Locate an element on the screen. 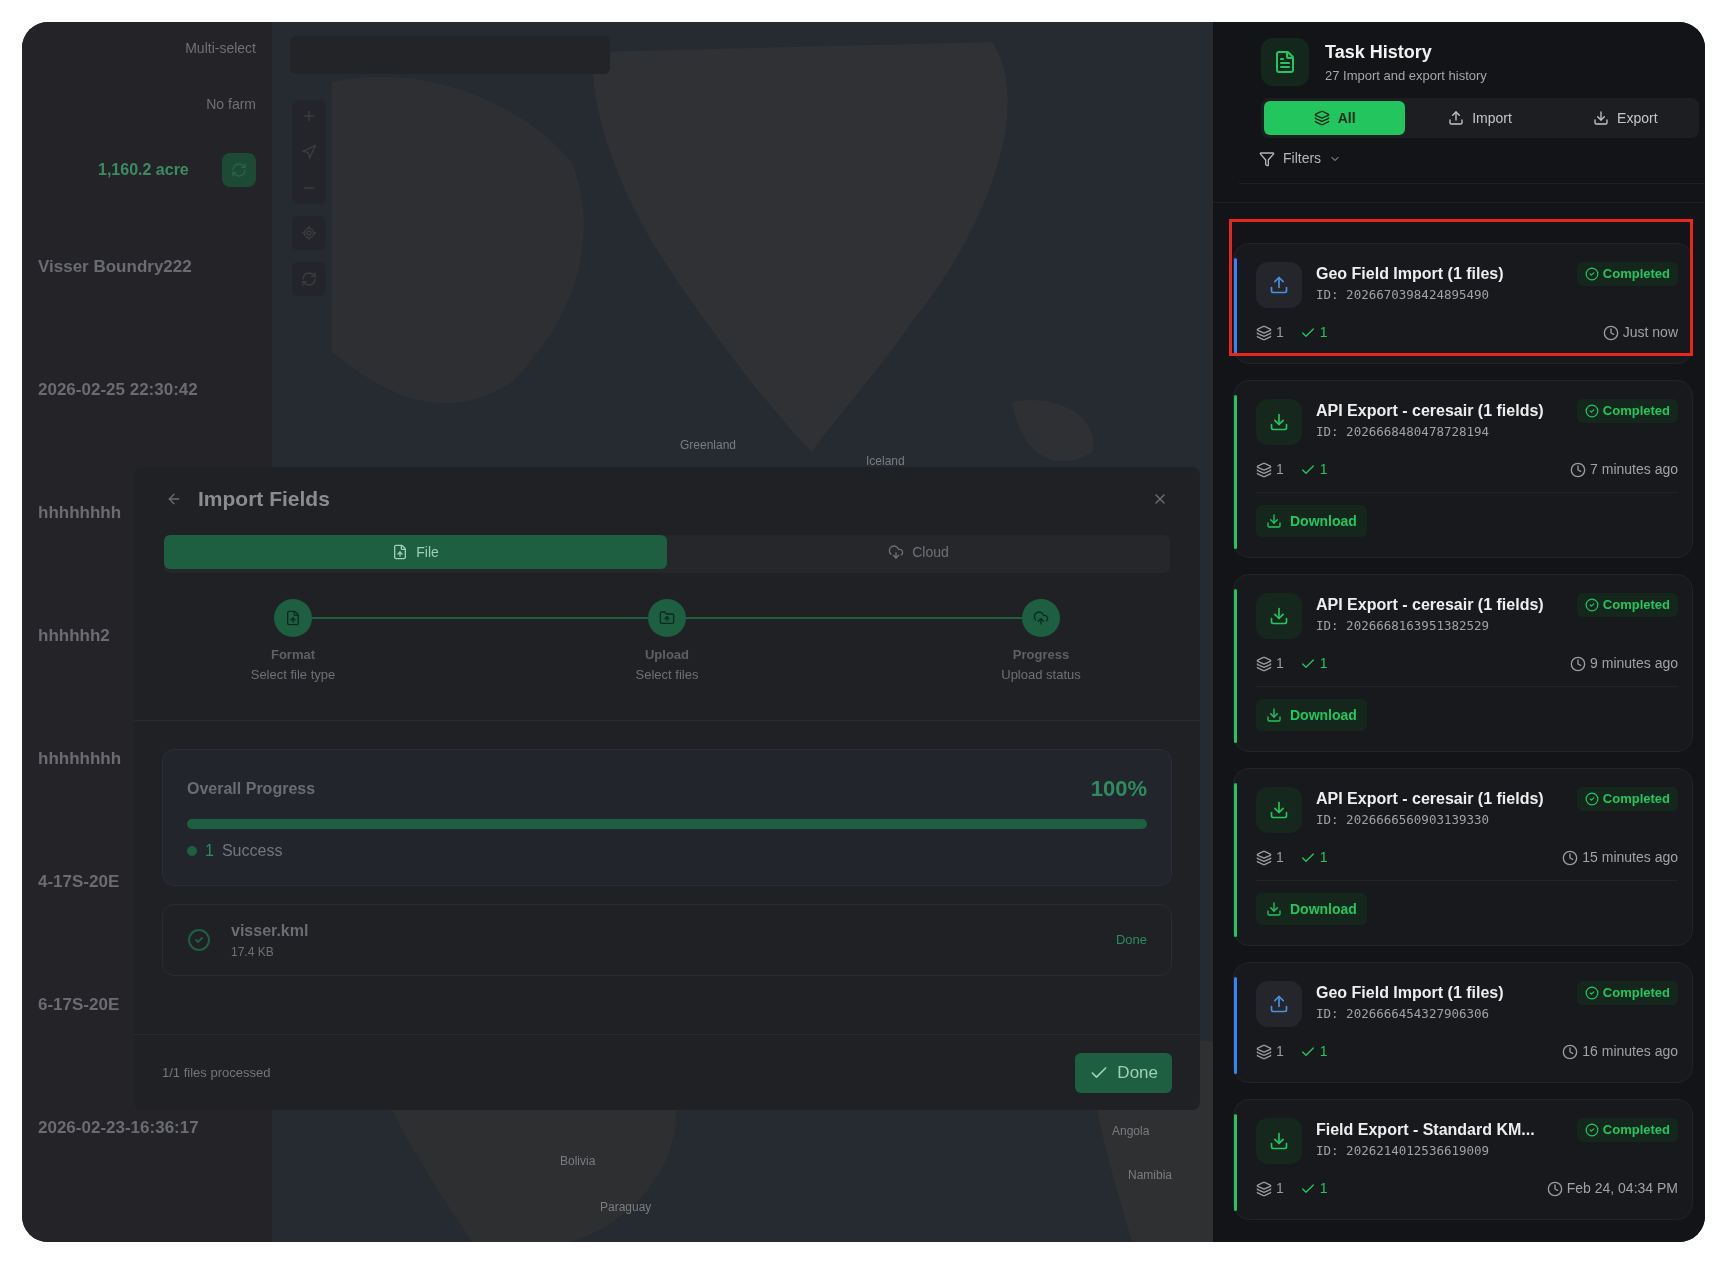 The image size is (1727, 1264). filter-icon is located at coordinates (1267, 158).